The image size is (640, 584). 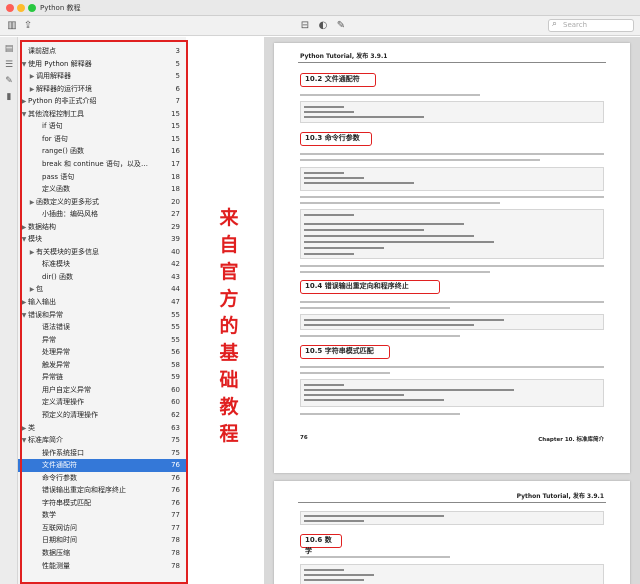 I want to click on annotation-text: 来自官方的基础教程, so click(x=229, y=326).